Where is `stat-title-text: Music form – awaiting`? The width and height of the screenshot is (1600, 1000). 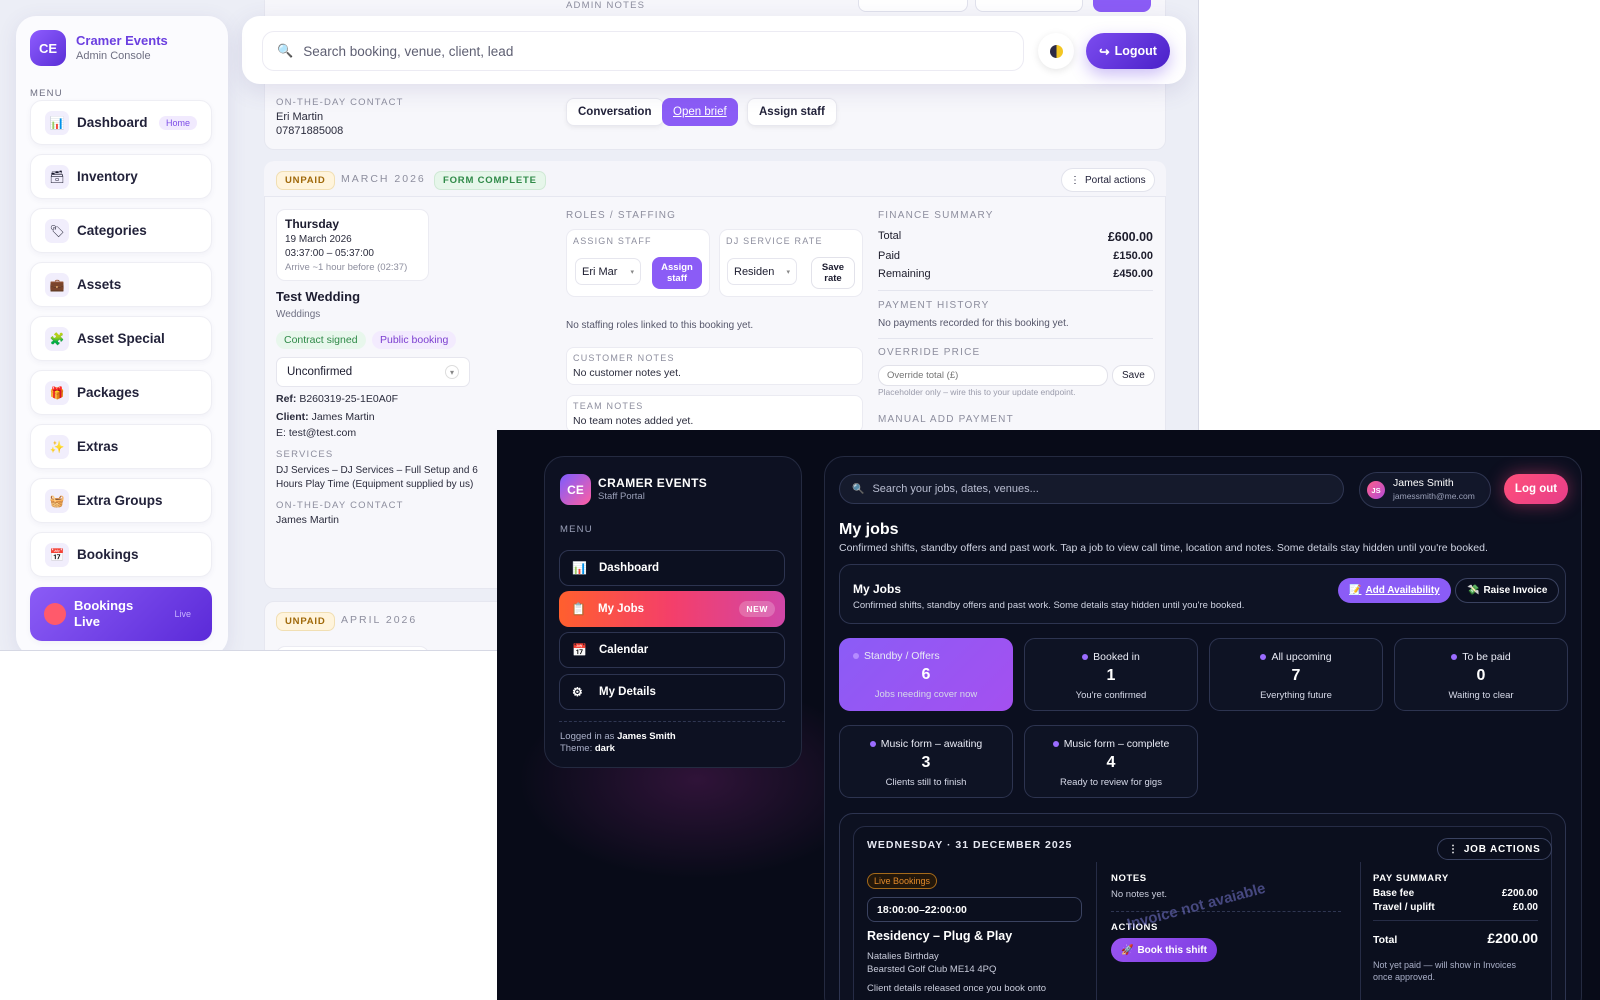 stat-title-text: Music form – awaiting is located at coordinates (931, 744).